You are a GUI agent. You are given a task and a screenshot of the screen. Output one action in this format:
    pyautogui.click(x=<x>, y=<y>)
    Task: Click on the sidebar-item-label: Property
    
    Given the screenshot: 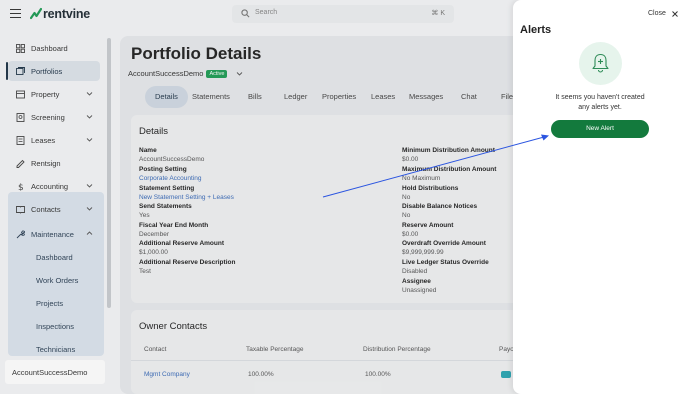 What is the action you would take?
    pyautogui.click(x=45, y=94)
    